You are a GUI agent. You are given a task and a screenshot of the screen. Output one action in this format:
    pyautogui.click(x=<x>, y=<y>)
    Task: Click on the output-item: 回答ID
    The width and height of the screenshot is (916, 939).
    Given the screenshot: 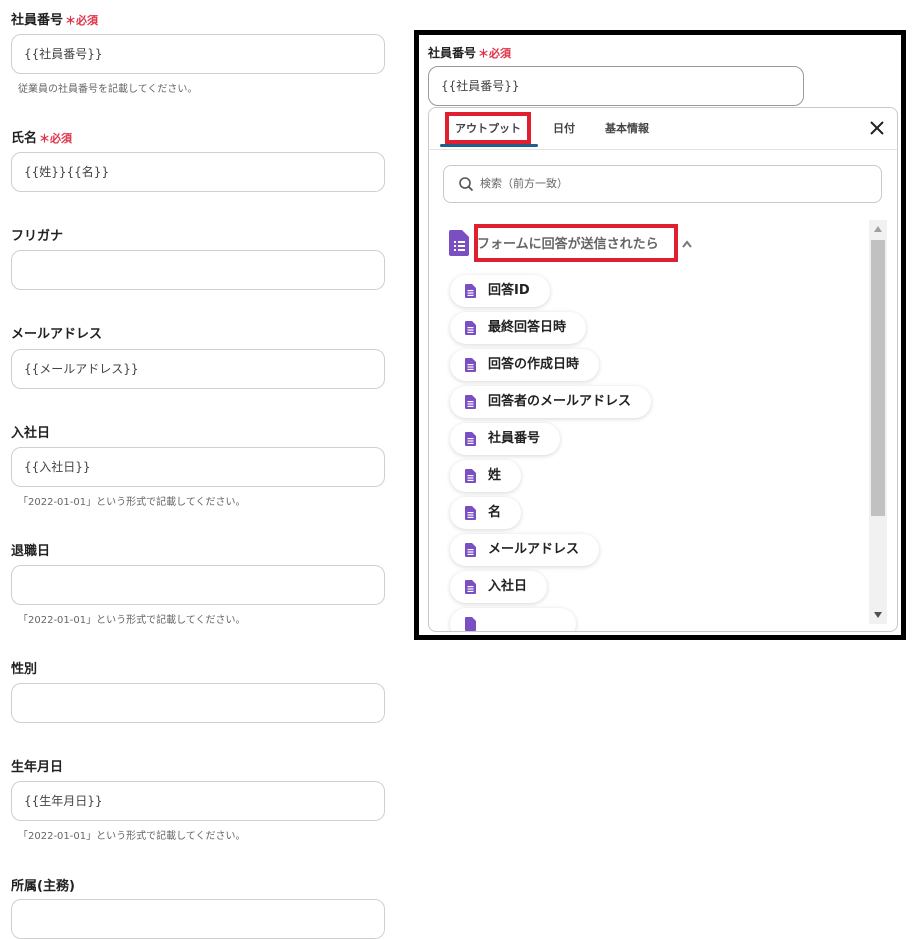 What is the action you would take?
    pyautogui.click(x=500, y=291)
    